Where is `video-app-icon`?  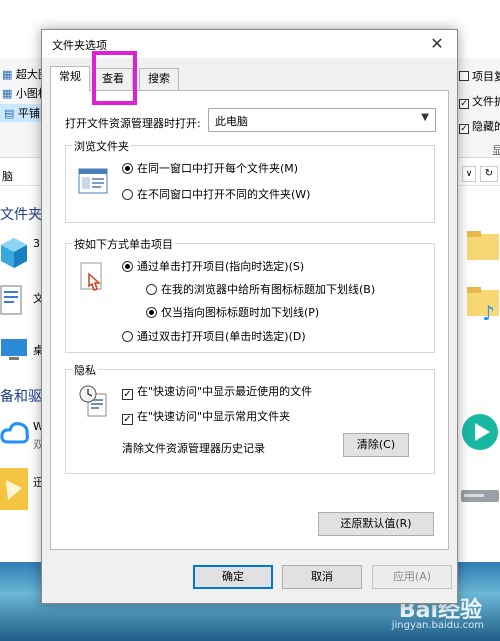
video-app-icon is located at coordinates (480, 433).